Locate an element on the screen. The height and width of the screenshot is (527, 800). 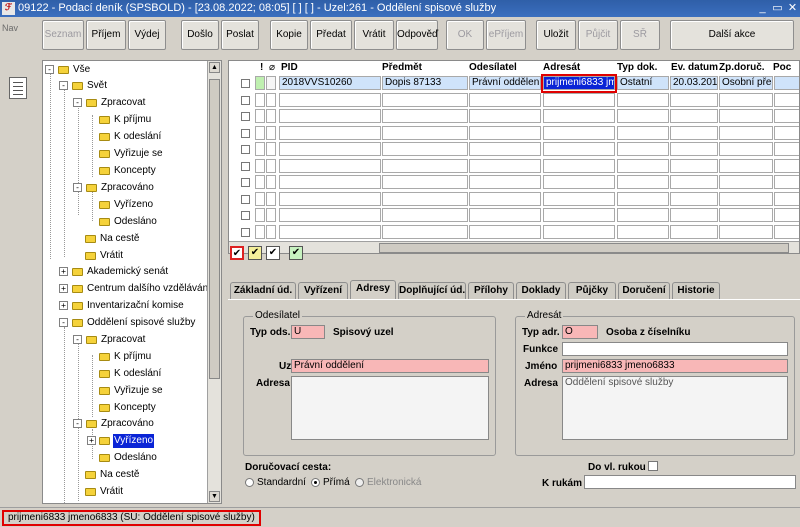
column-header: Odesílatel is located at coordinates (504, 67).